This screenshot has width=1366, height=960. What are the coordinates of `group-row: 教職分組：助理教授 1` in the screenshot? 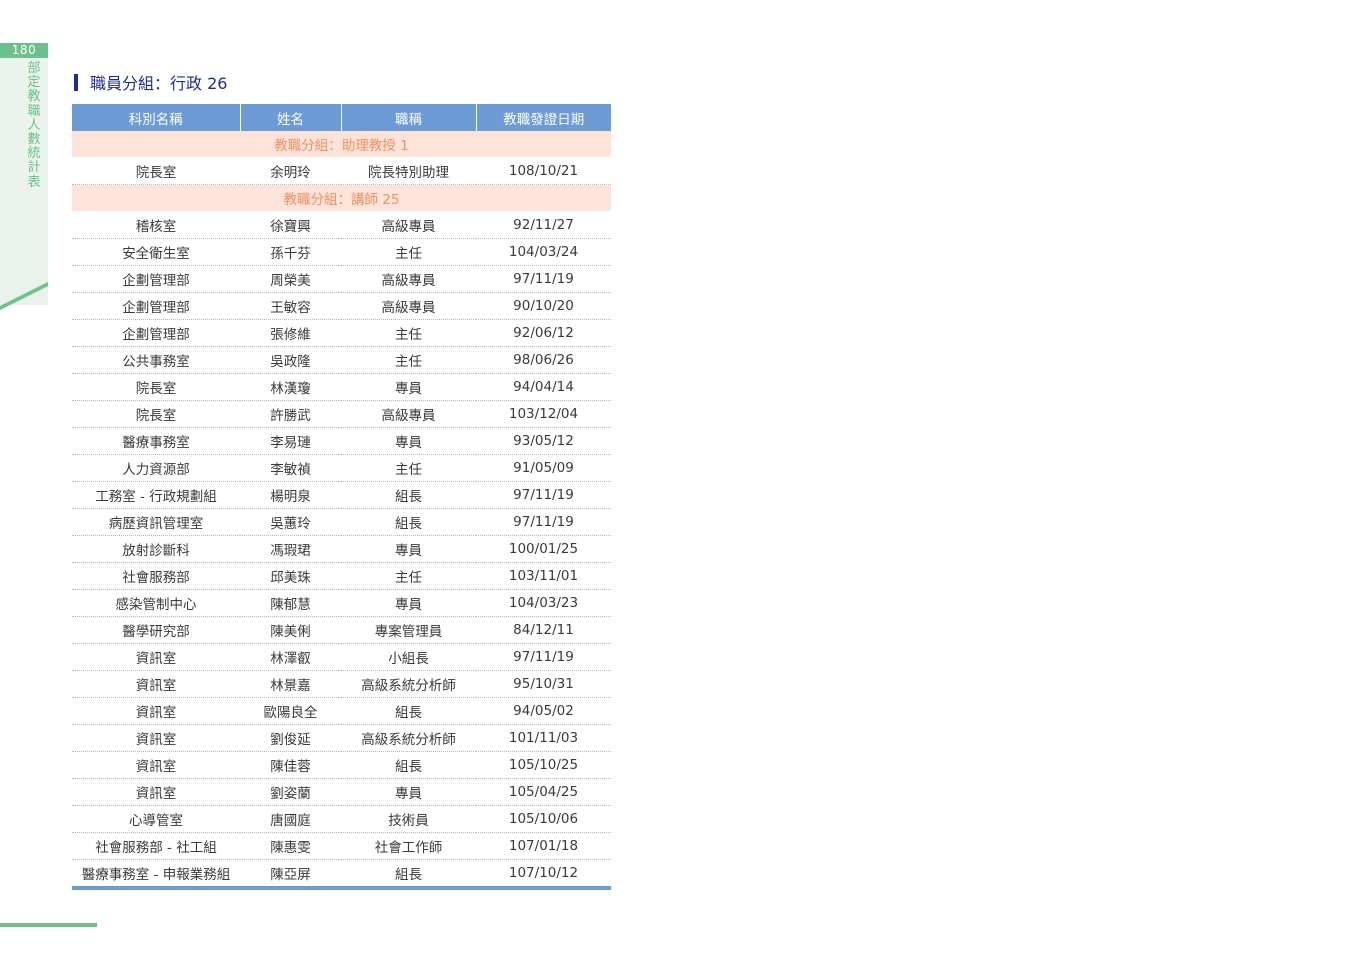 It's located at (341, 144).